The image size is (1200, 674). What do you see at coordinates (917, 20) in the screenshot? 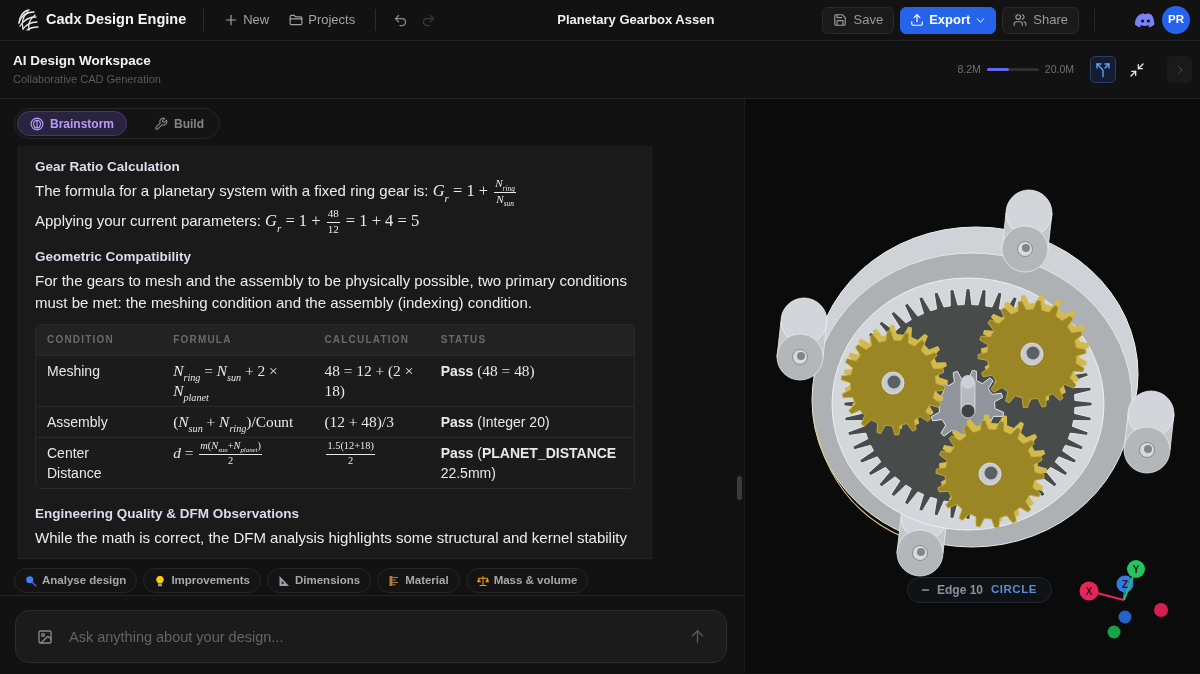
I see `upload-icon` at bounding box center [917, 20].